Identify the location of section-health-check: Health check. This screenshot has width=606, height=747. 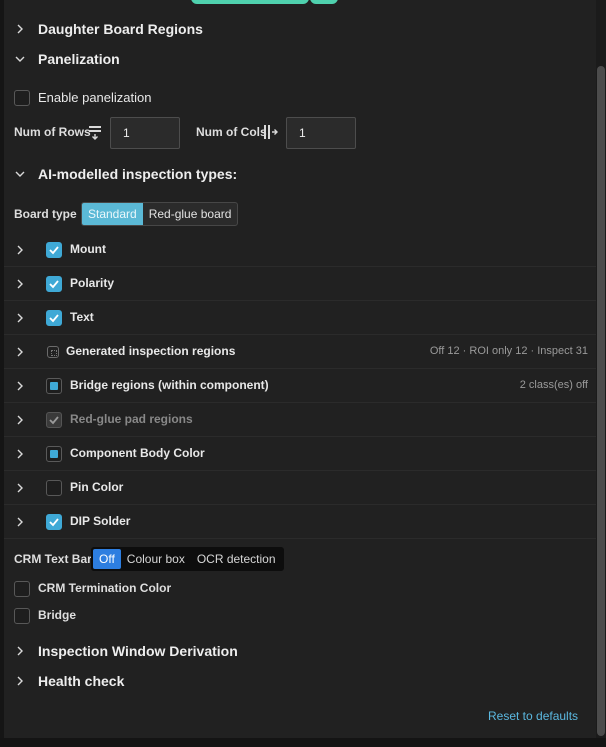
(81, 681).